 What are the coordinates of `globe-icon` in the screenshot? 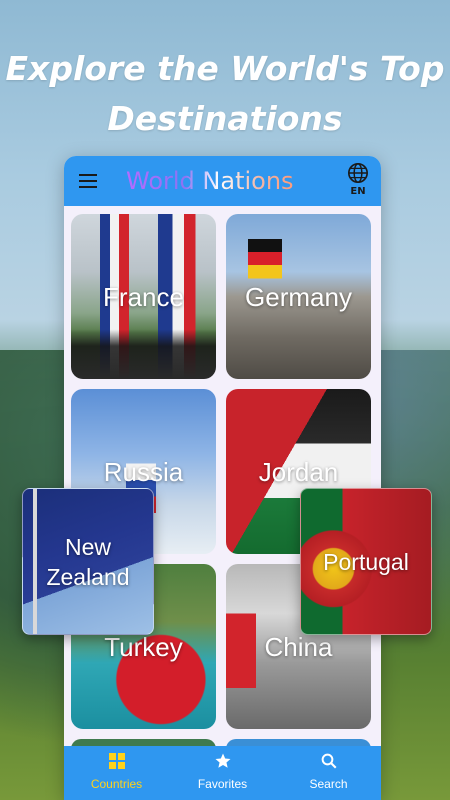 It's located at (358, 173).